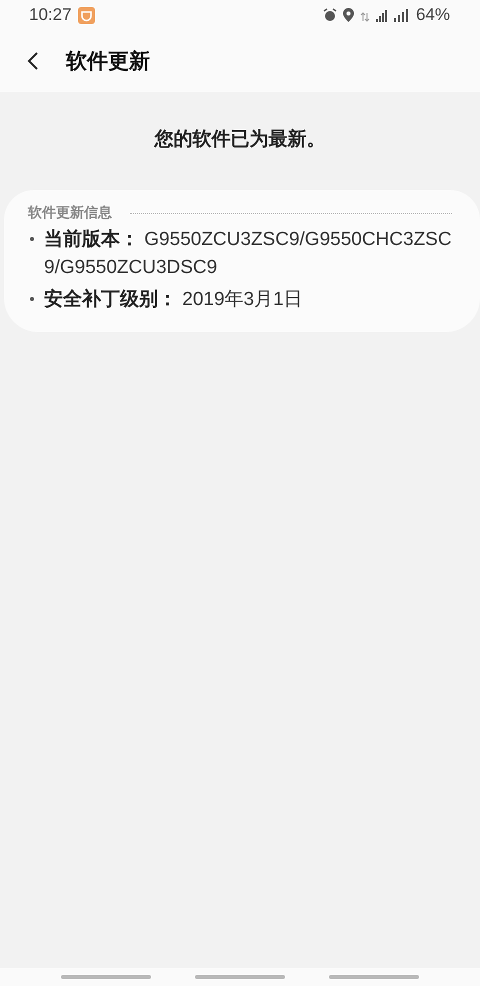  What do you see at coordinates (248, 254) in the screenshot?
I see `info-line: 当前版本： G9550ZCU3ZSC9/G9550CHC3ZSC9/G9550ZCU3DSC9` at bounding box center [248, 254].